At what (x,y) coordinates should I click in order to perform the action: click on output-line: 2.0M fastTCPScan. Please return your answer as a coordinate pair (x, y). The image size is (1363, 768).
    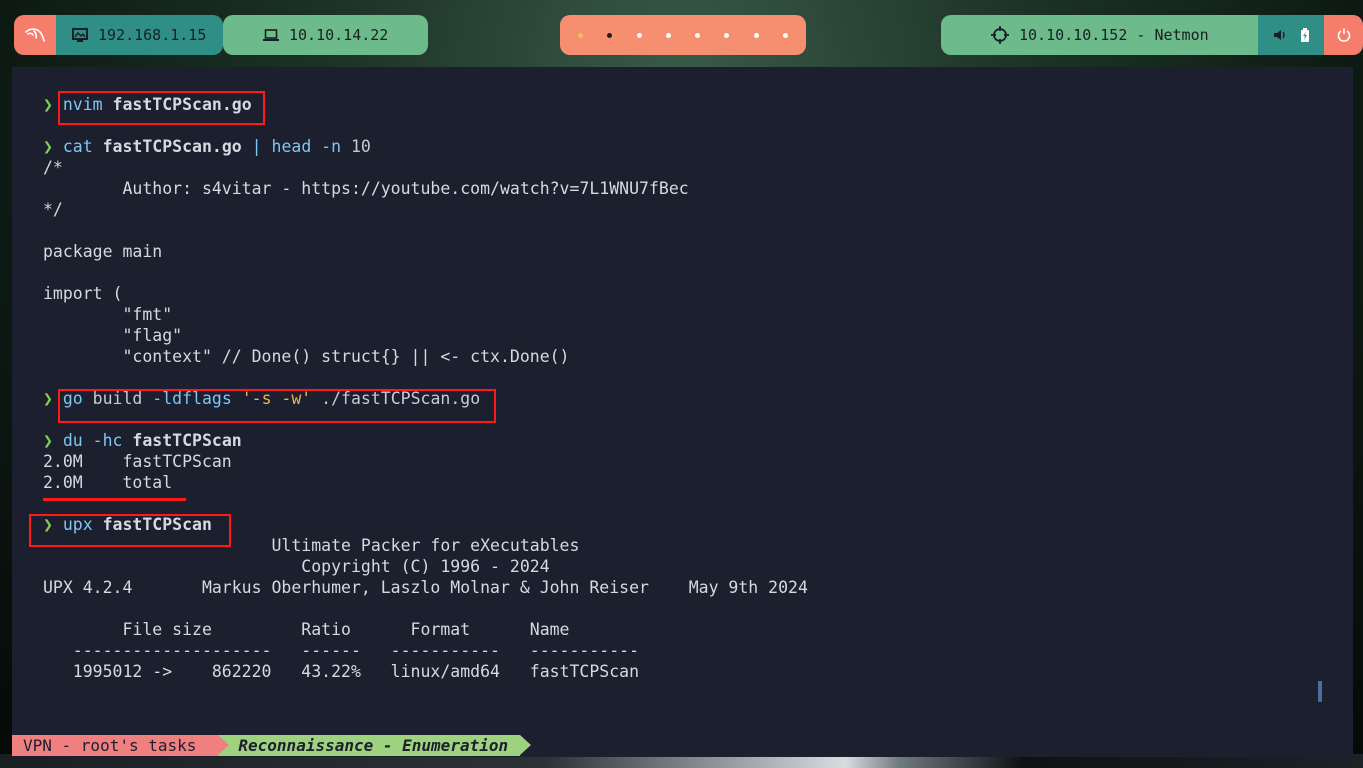
    Looking at the image, I should click on (137, 461).